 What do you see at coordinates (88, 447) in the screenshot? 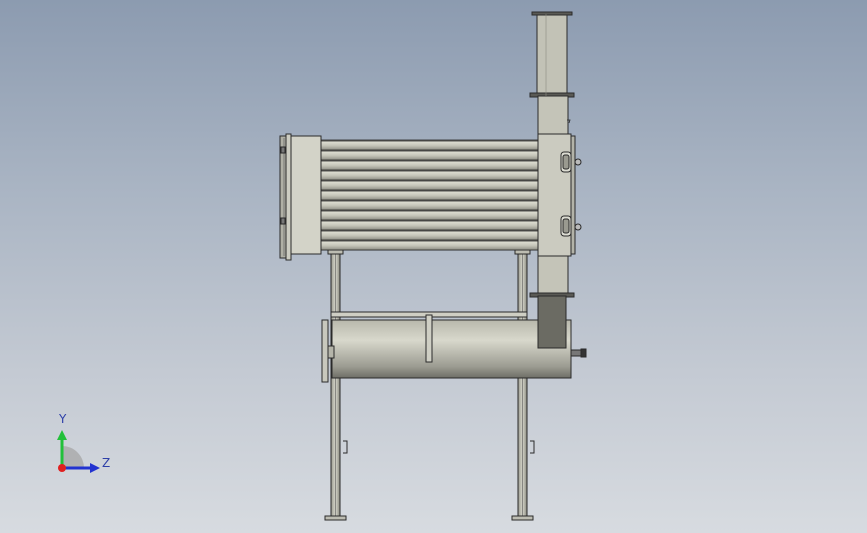
I see `coordinate-triad: Y Z` at bounding box center [88, 447].